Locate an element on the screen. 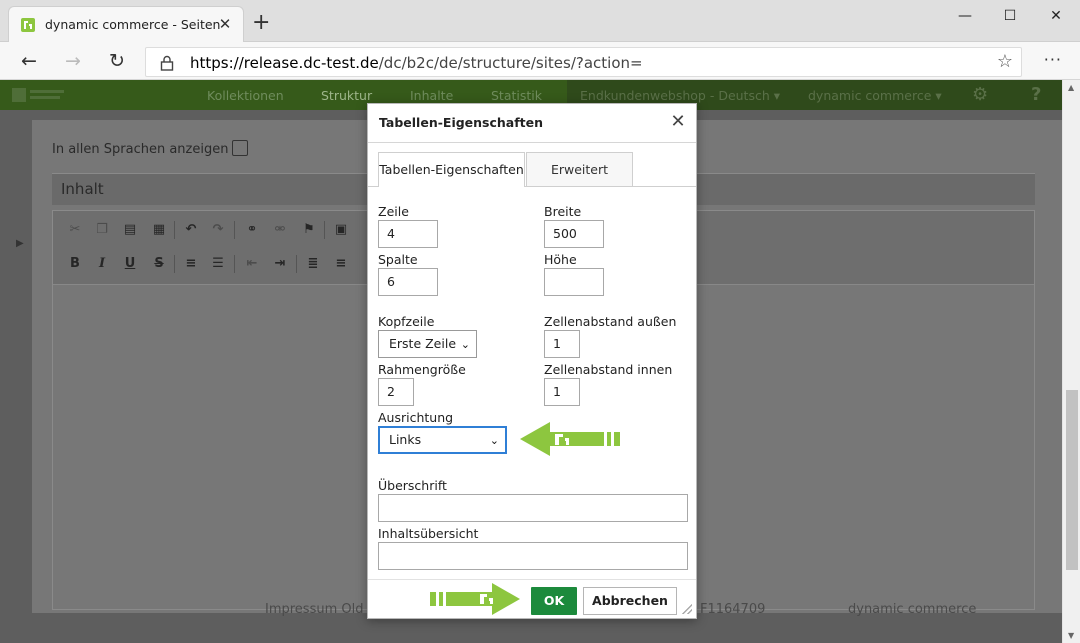  cellpadding-label: Zellenabstand innen is located at coordinates (608, 369).